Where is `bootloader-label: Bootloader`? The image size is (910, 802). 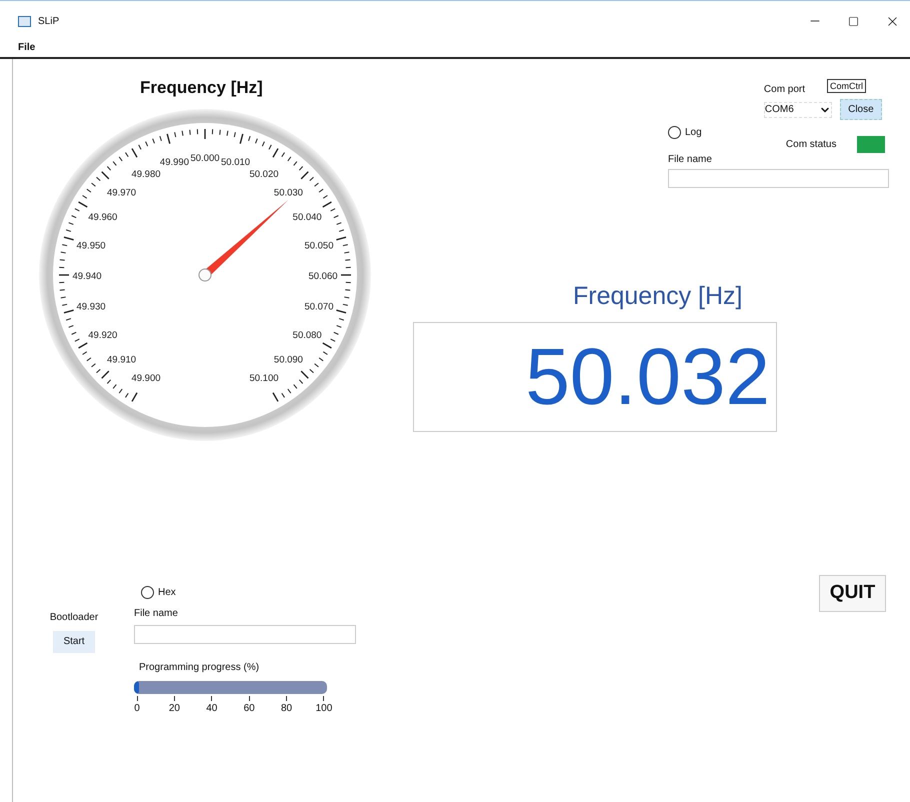 bootloader-label: Bootloader is located at coordinates (74, 617).